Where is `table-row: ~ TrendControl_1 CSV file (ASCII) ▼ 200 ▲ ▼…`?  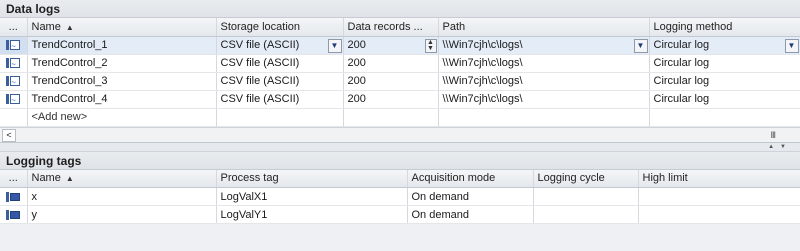
table-row: ~ TrendControl_1 CSV file (ASCII) ▼ 200 ▲ ▼… is located at coordinates (400, 45).